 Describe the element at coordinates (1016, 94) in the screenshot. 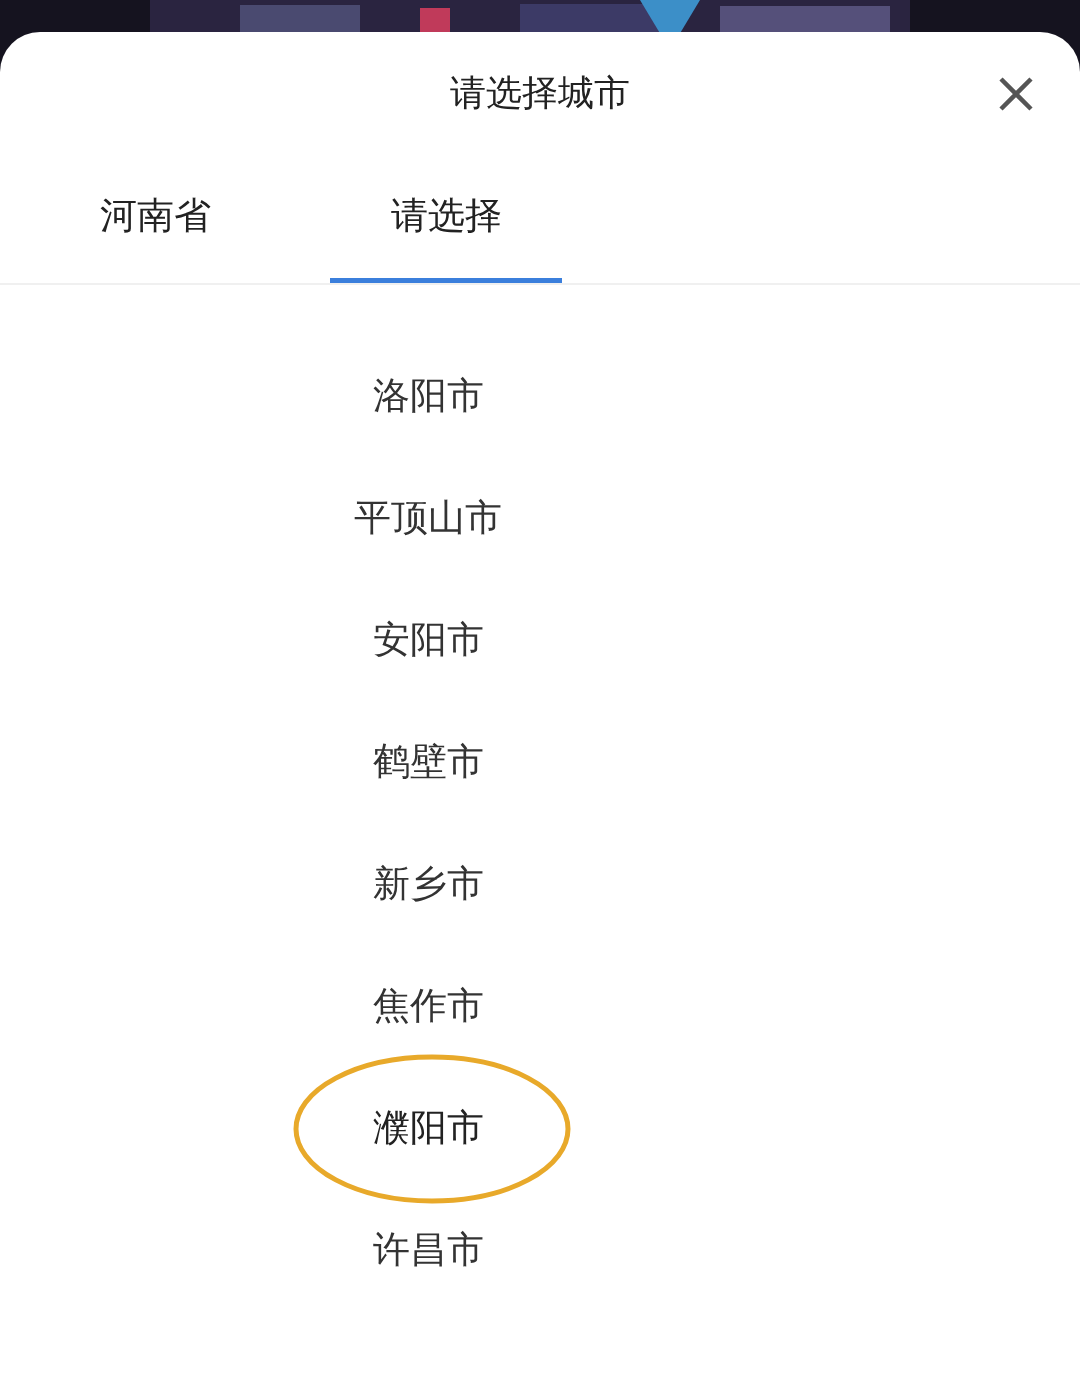

I see `close-icon` at that location.